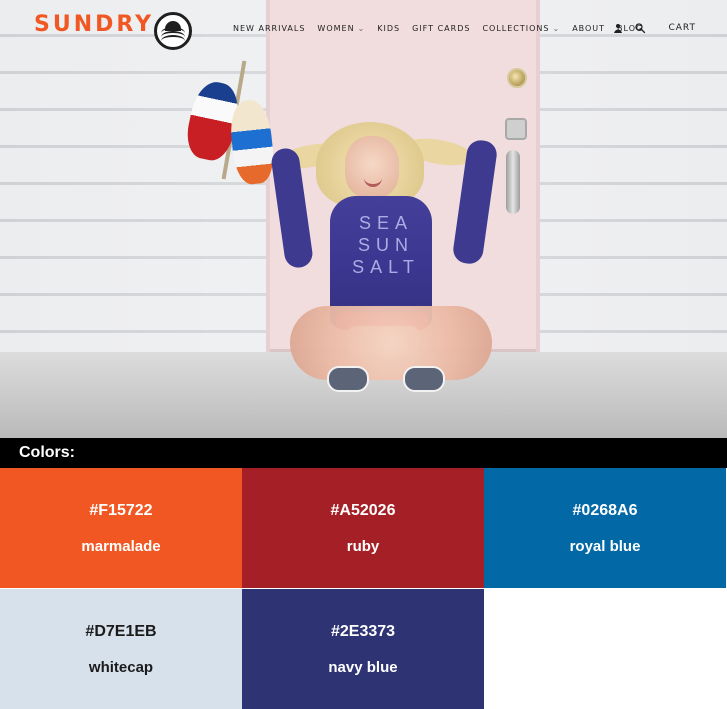  I want to click on nav-item-label: GIFT CARDS, so click(441, 28).